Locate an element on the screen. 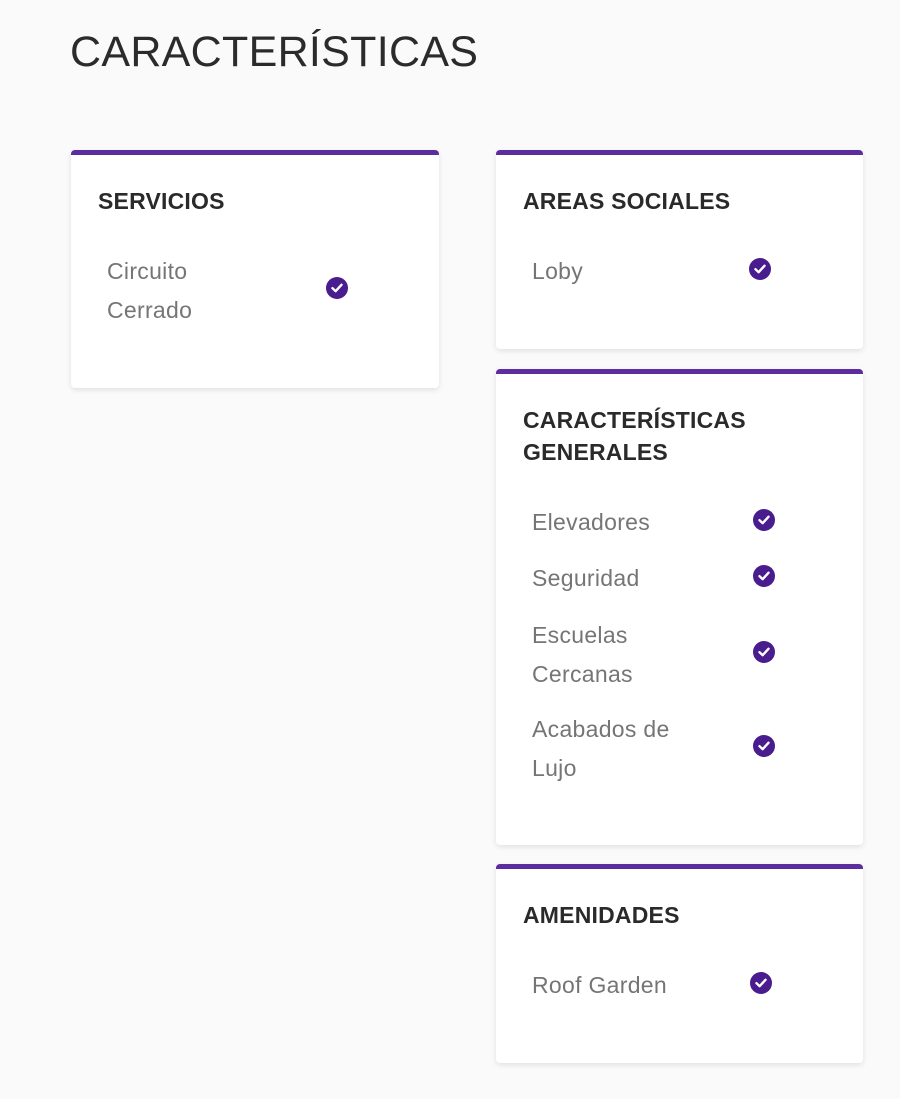 This screenshot has width=900, height=1099. card-servicios: SERVICIOS Circuito Cerrado is located at coordinates (255, 269).